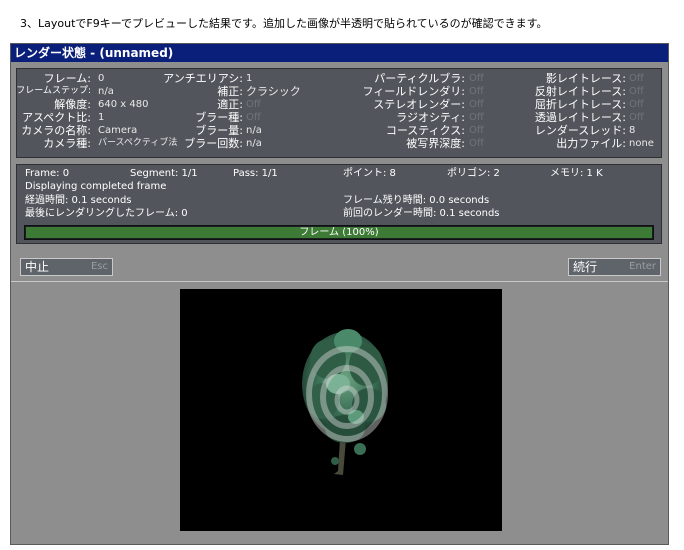 The image size is (684, 550). I want to click on blur-type-value: Off, so click(253, 117).